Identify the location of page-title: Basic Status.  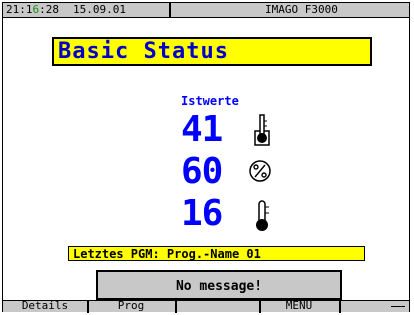
(143, 51).